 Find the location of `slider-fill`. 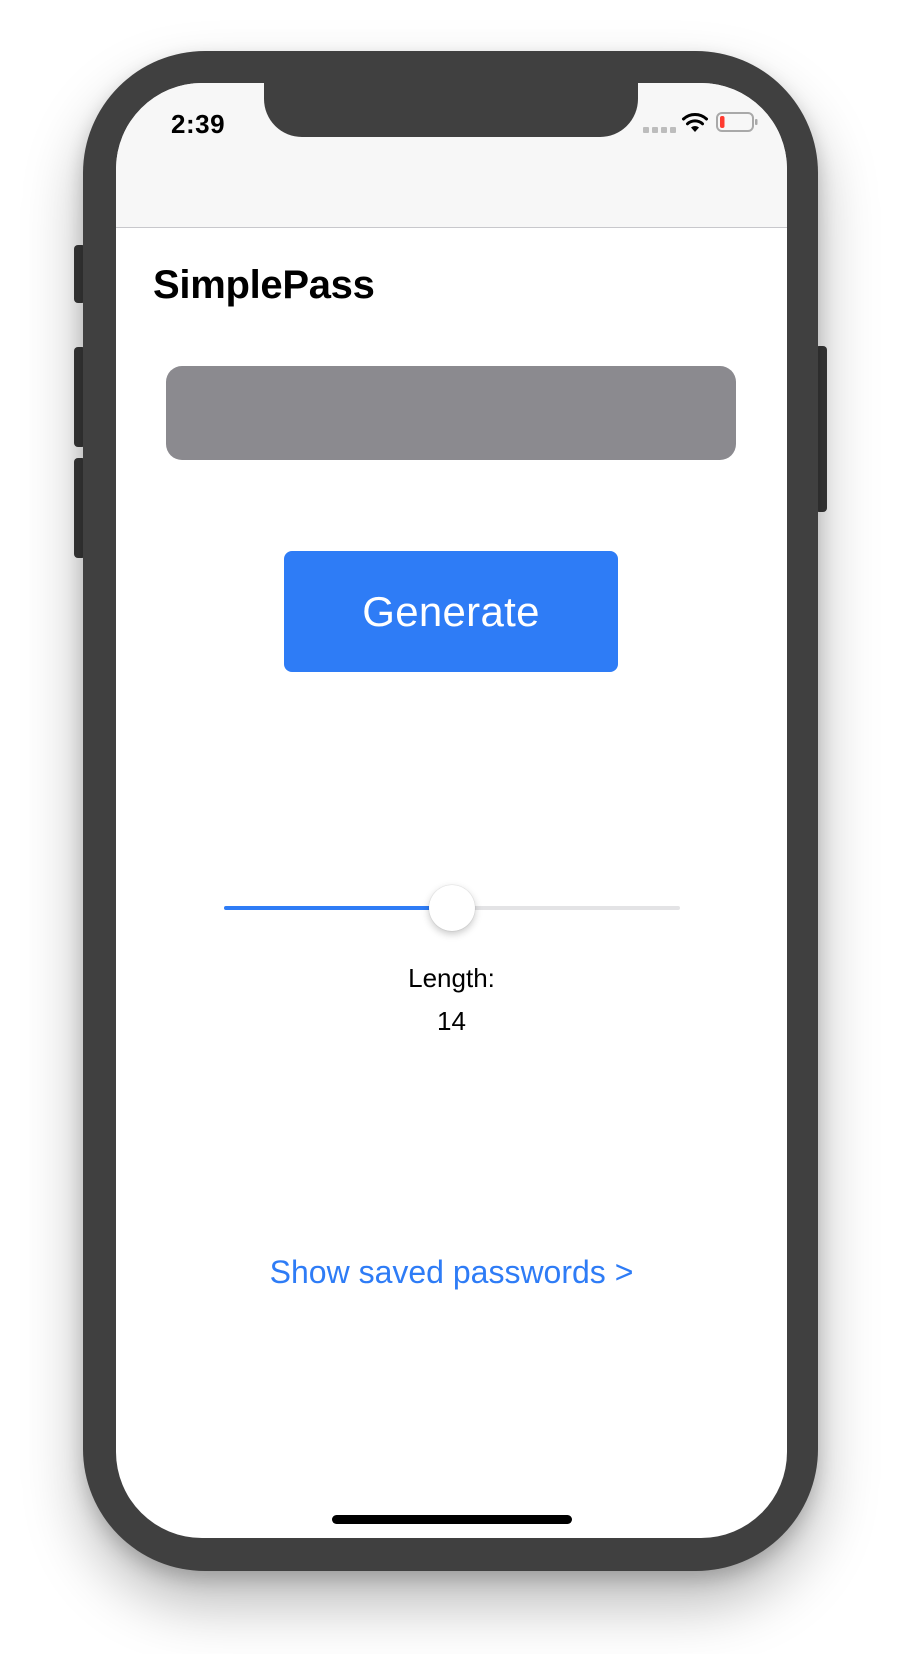

slider-fill is located at coordinates (338, 908).